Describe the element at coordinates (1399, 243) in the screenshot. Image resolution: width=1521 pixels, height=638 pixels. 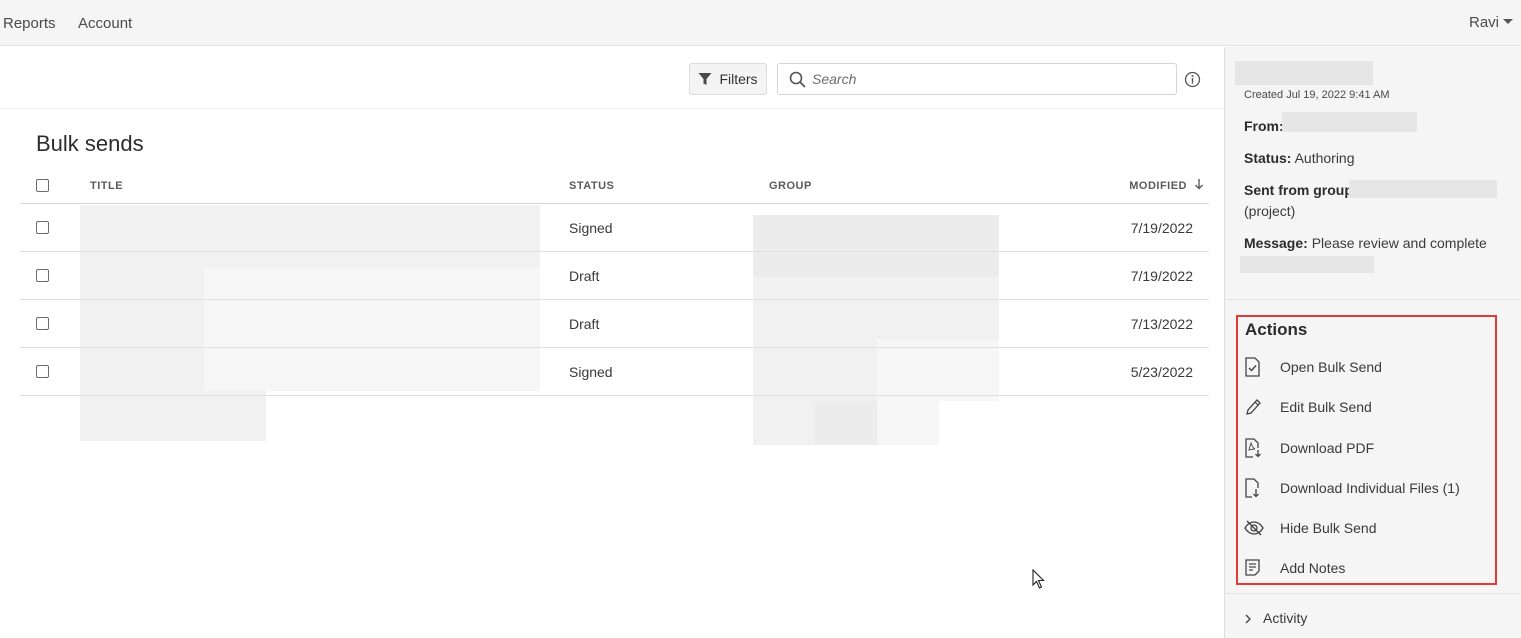
I see `message-value: Please review and complete` at that location.